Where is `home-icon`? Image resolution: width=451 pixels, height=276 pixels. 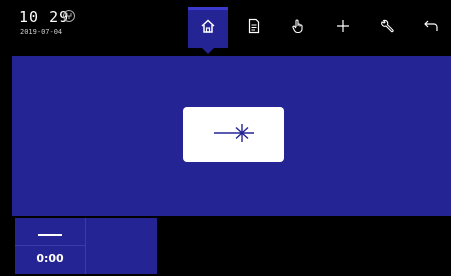 home-icon is located at coordinates (208, 28).